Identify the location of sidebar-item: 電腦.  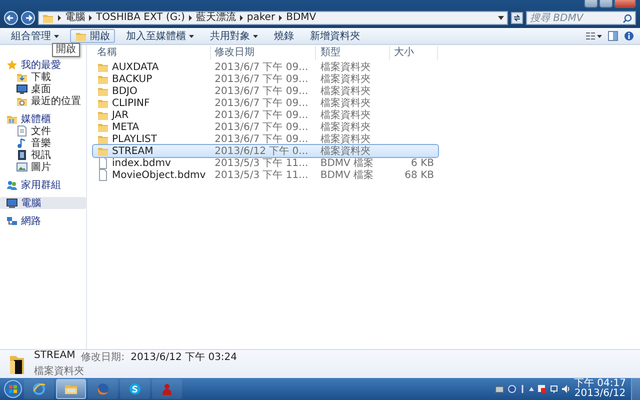
(43, 203).